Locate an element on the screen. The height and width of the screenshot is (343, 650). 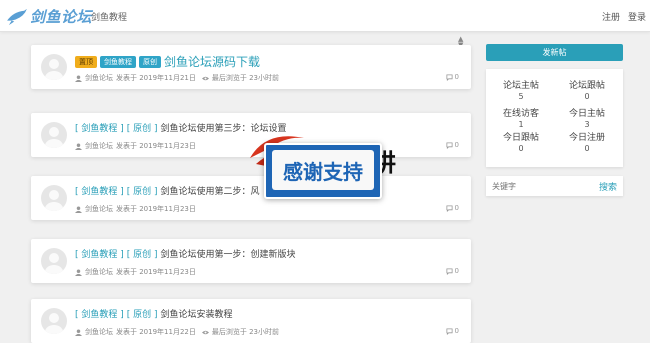
stat-today-replies: 今日跟帖 0 is located at coordinates (521, 143).